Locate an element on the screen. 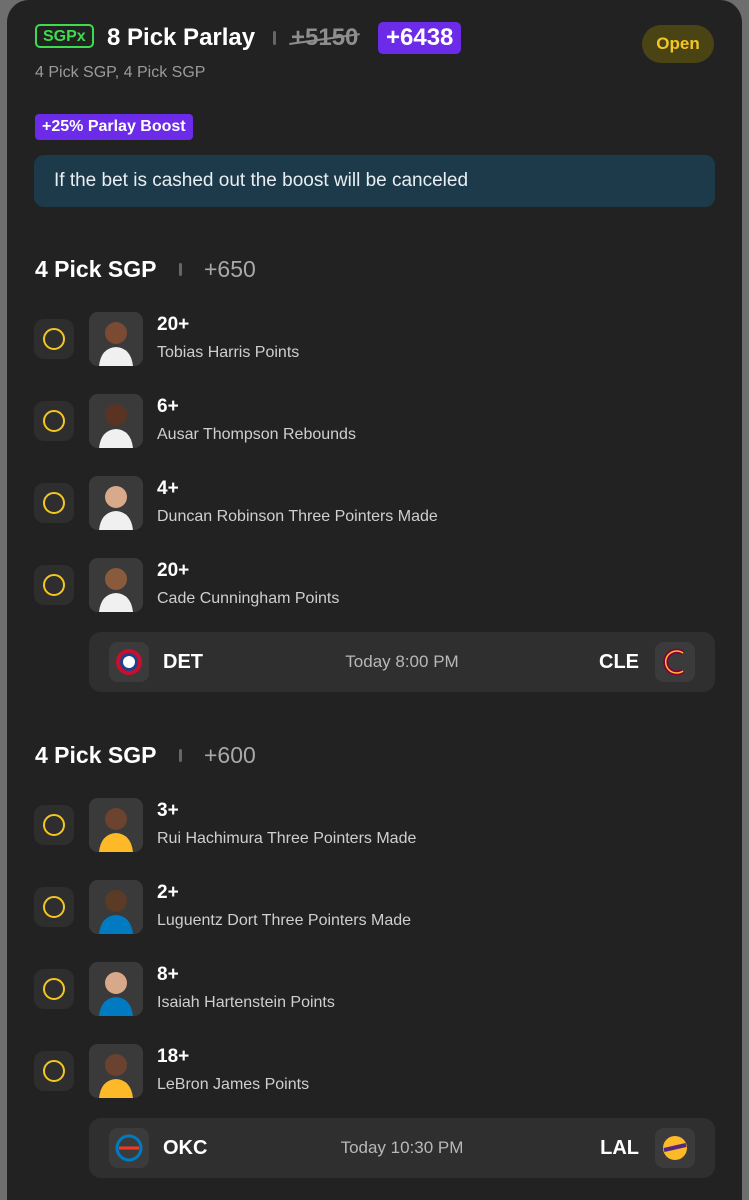  game-matchup: DET Today 8:00 PM CLE is located at coordinates (402, 662).